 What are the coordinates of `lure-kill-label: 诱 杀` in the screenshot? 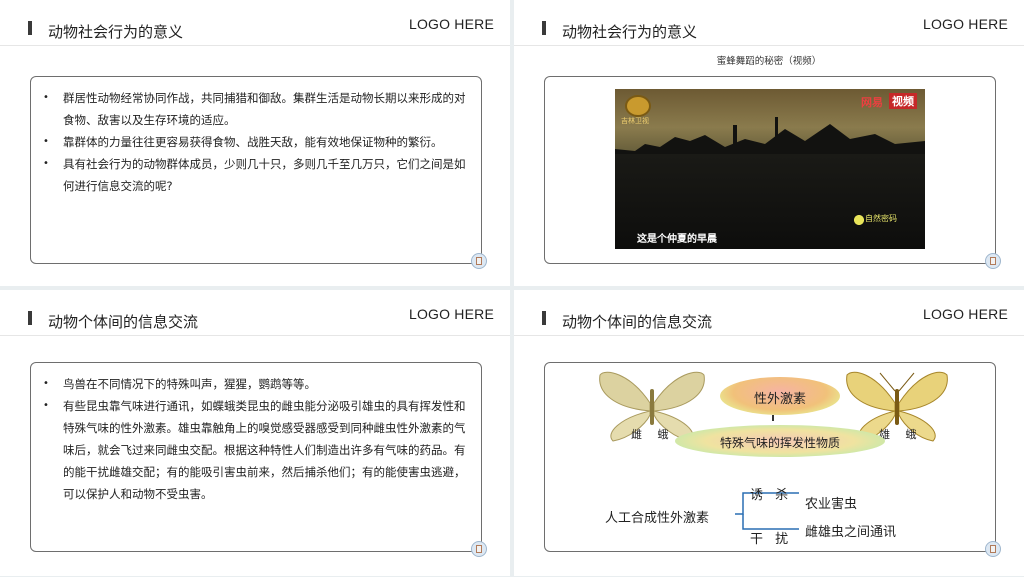 It's located at (771, 495).